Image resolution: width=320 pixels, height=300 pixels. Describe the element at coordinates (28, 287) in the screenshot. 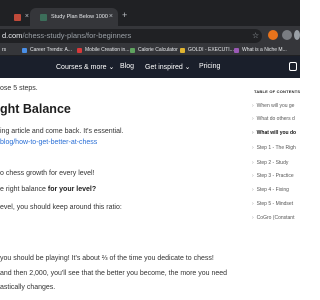

I see `article-text: astically changes.` at that location.